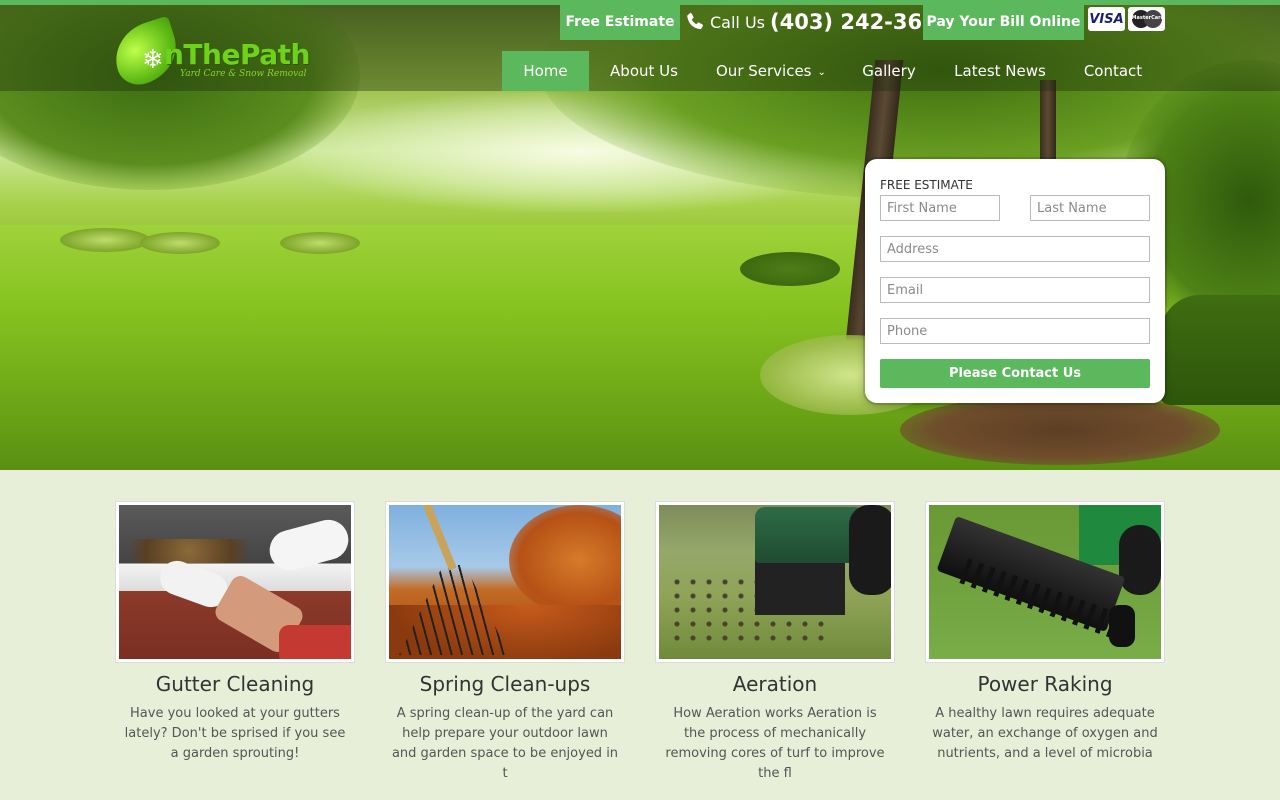  I want to click on logo-tagline: Yard Care & Snow Removal, so click(243, 74).